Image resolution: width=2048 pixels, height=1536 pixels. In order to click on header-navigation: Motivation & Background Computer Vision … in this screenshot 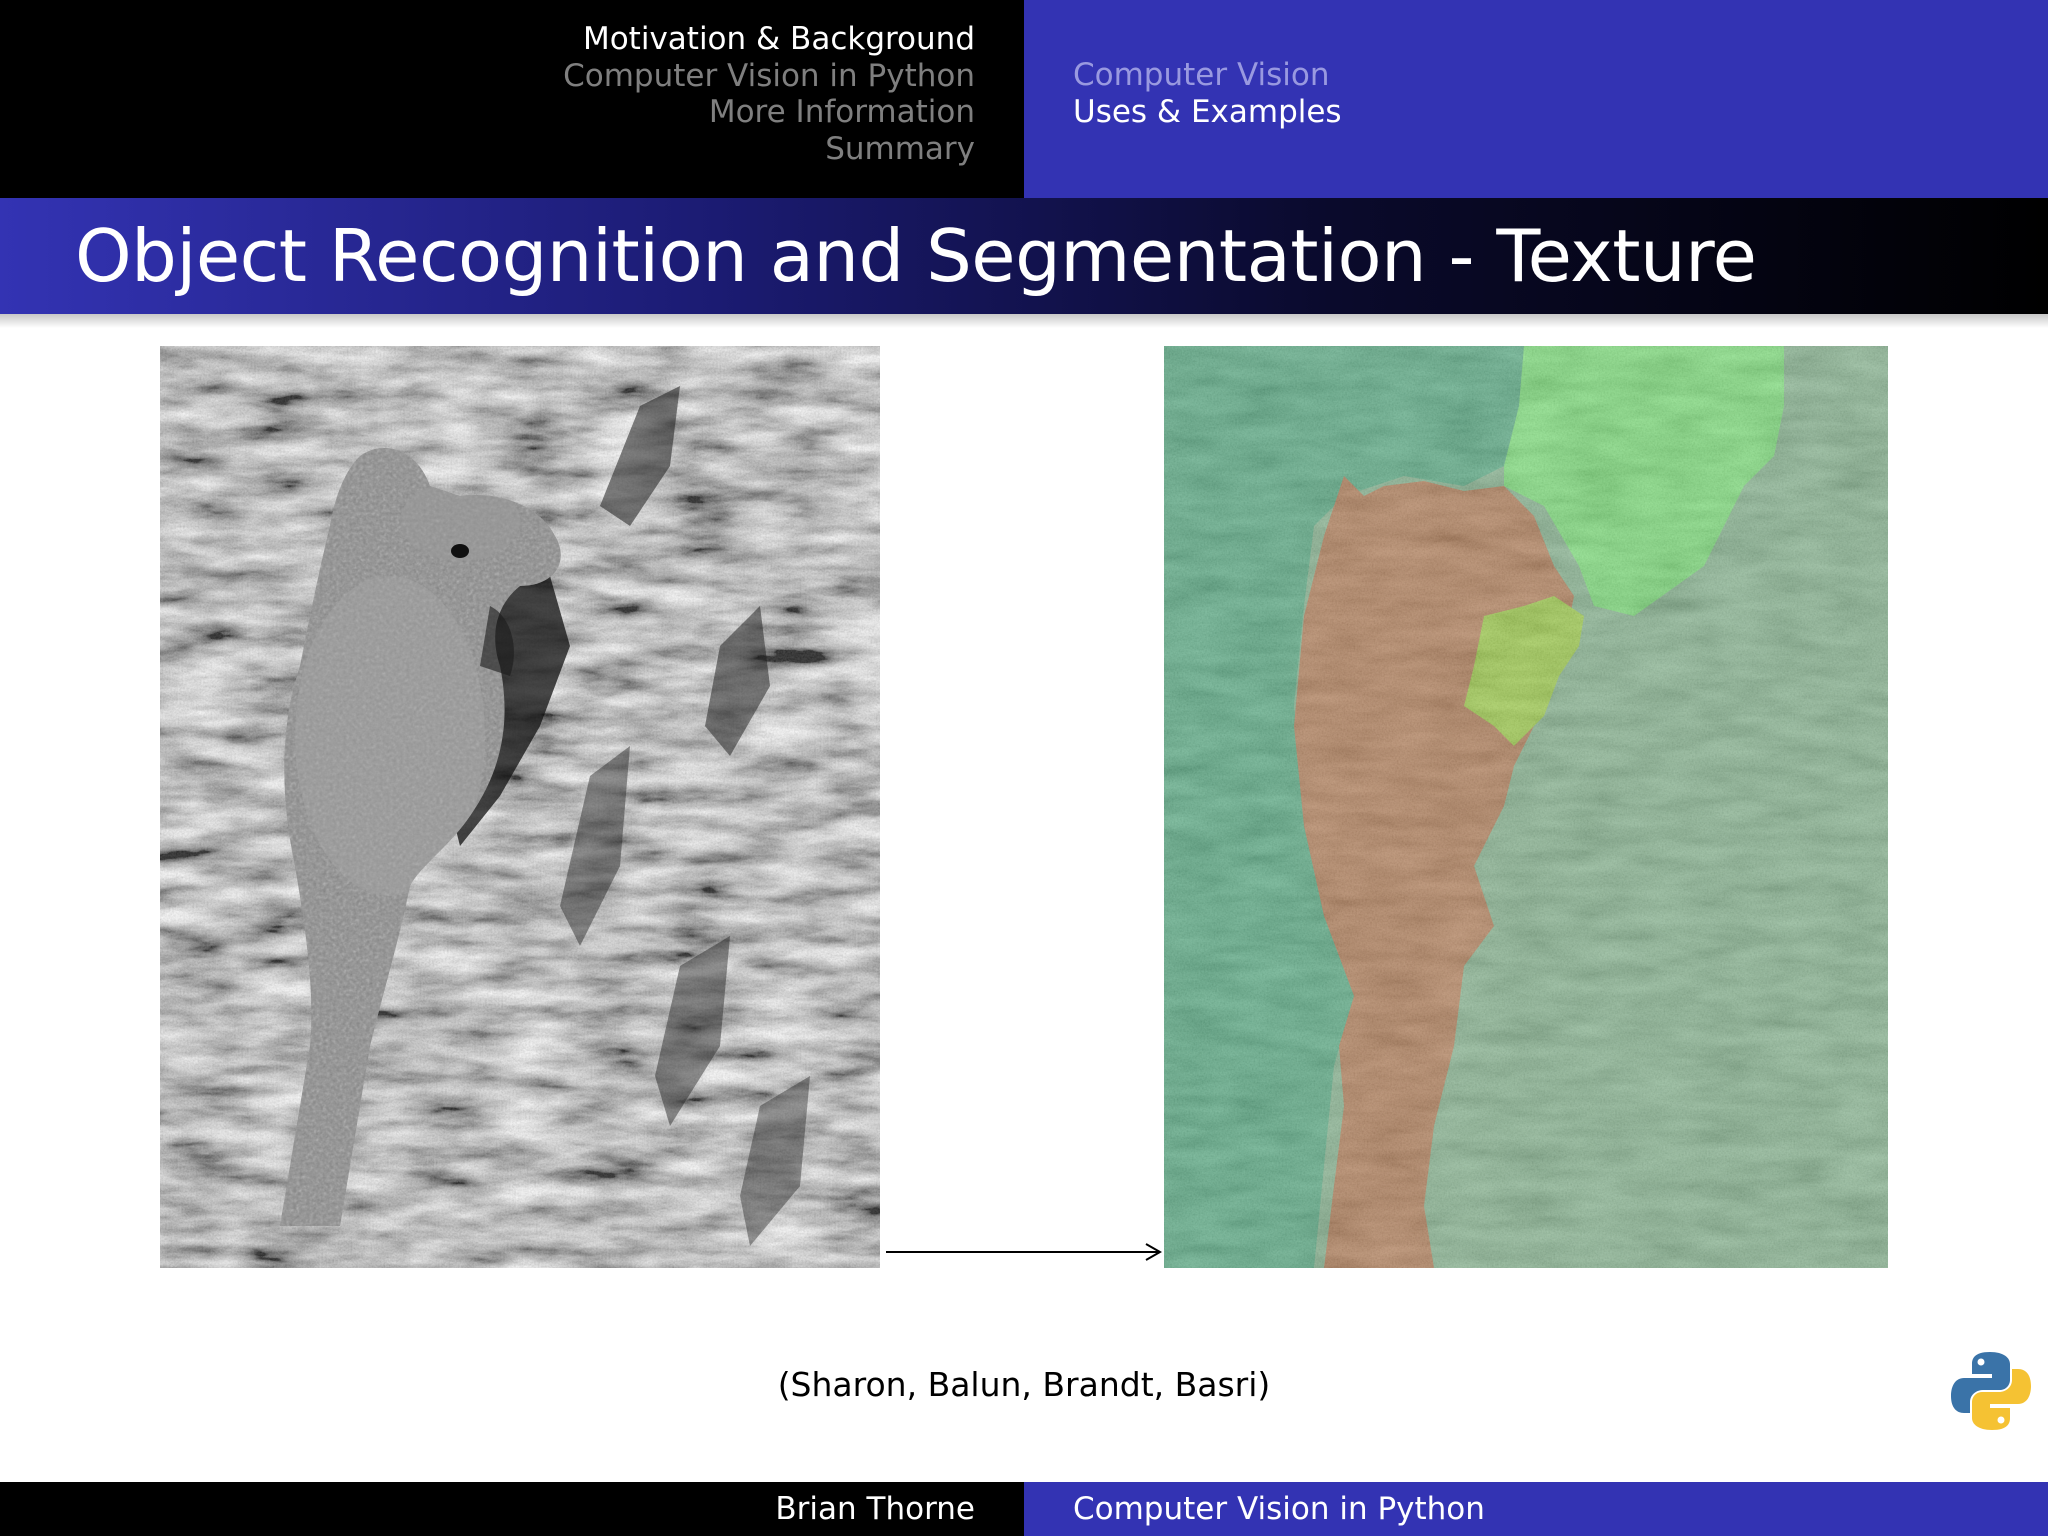, I will do `click(1024, 99)`.